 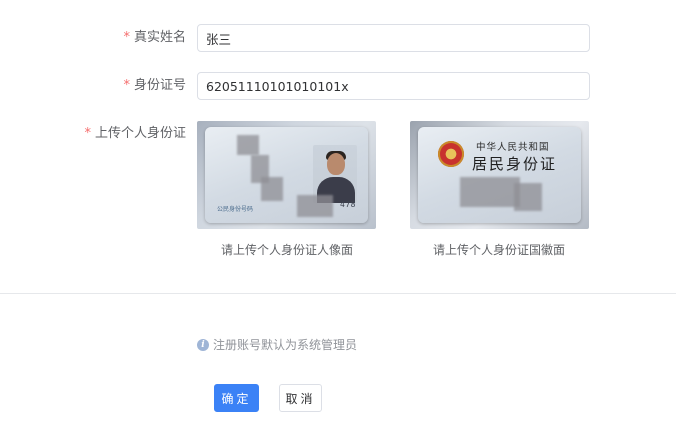 What do you see at coordinates (451, 154) in the screenshot?
I see `national-emblem-icon` at bounding box center [451, 154].